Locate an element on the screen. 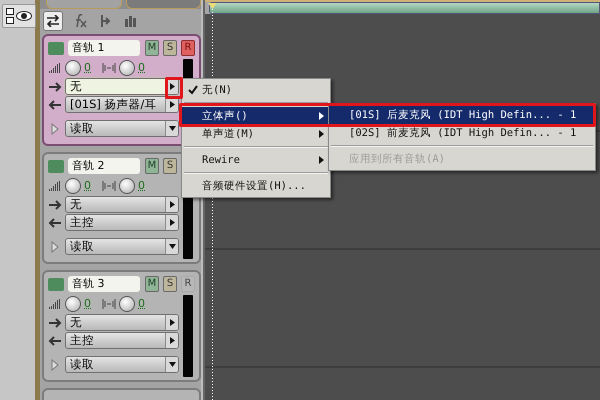 Image resolution: width=600 pixels, height=400 pixels. track-name-field: 音轨 3 is located at coordinates (104, 284).